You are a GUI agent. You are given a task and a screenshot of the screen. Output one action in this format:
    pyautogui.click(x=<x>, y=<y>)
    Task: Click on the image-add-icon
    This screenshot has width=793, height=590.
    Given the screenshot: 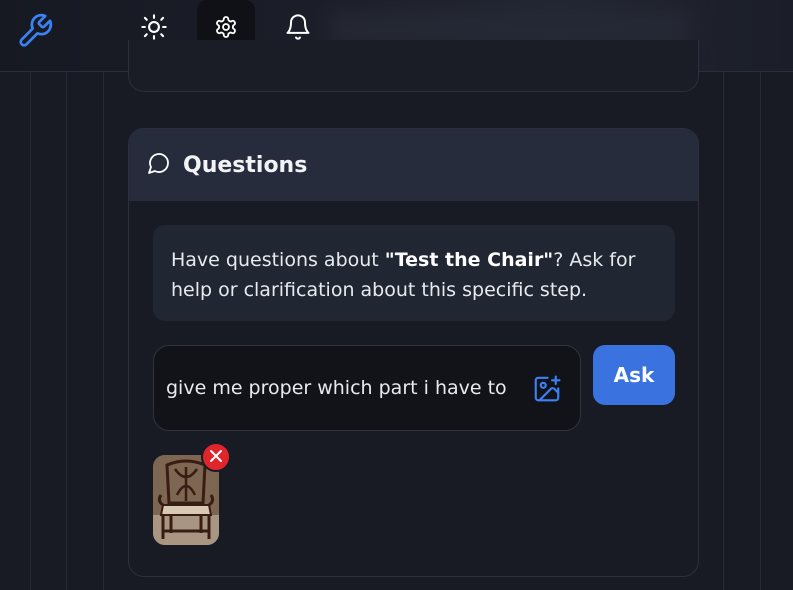 What is the action you would take?
    pyautogui.click(x=547, y=389)
    